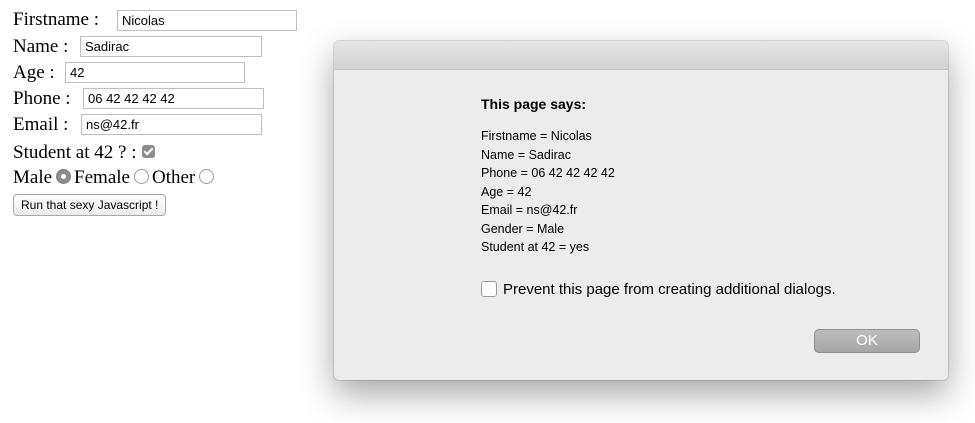 The image size is (975, 423). I want to click on email-row: Email :, so click(40, 124).